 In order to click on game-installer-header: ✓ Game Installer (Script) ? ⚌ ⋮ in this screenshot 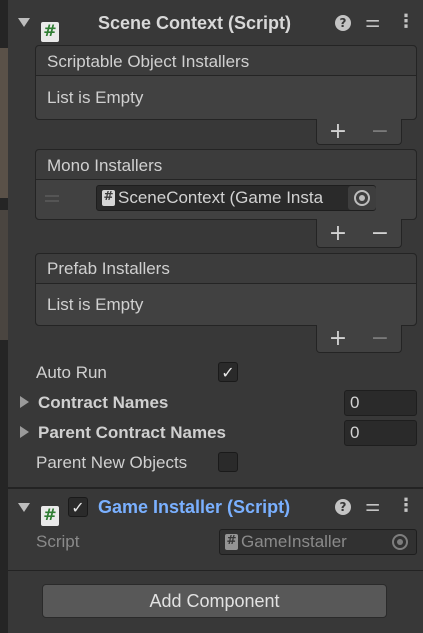, I will do `click(215, 508)`.